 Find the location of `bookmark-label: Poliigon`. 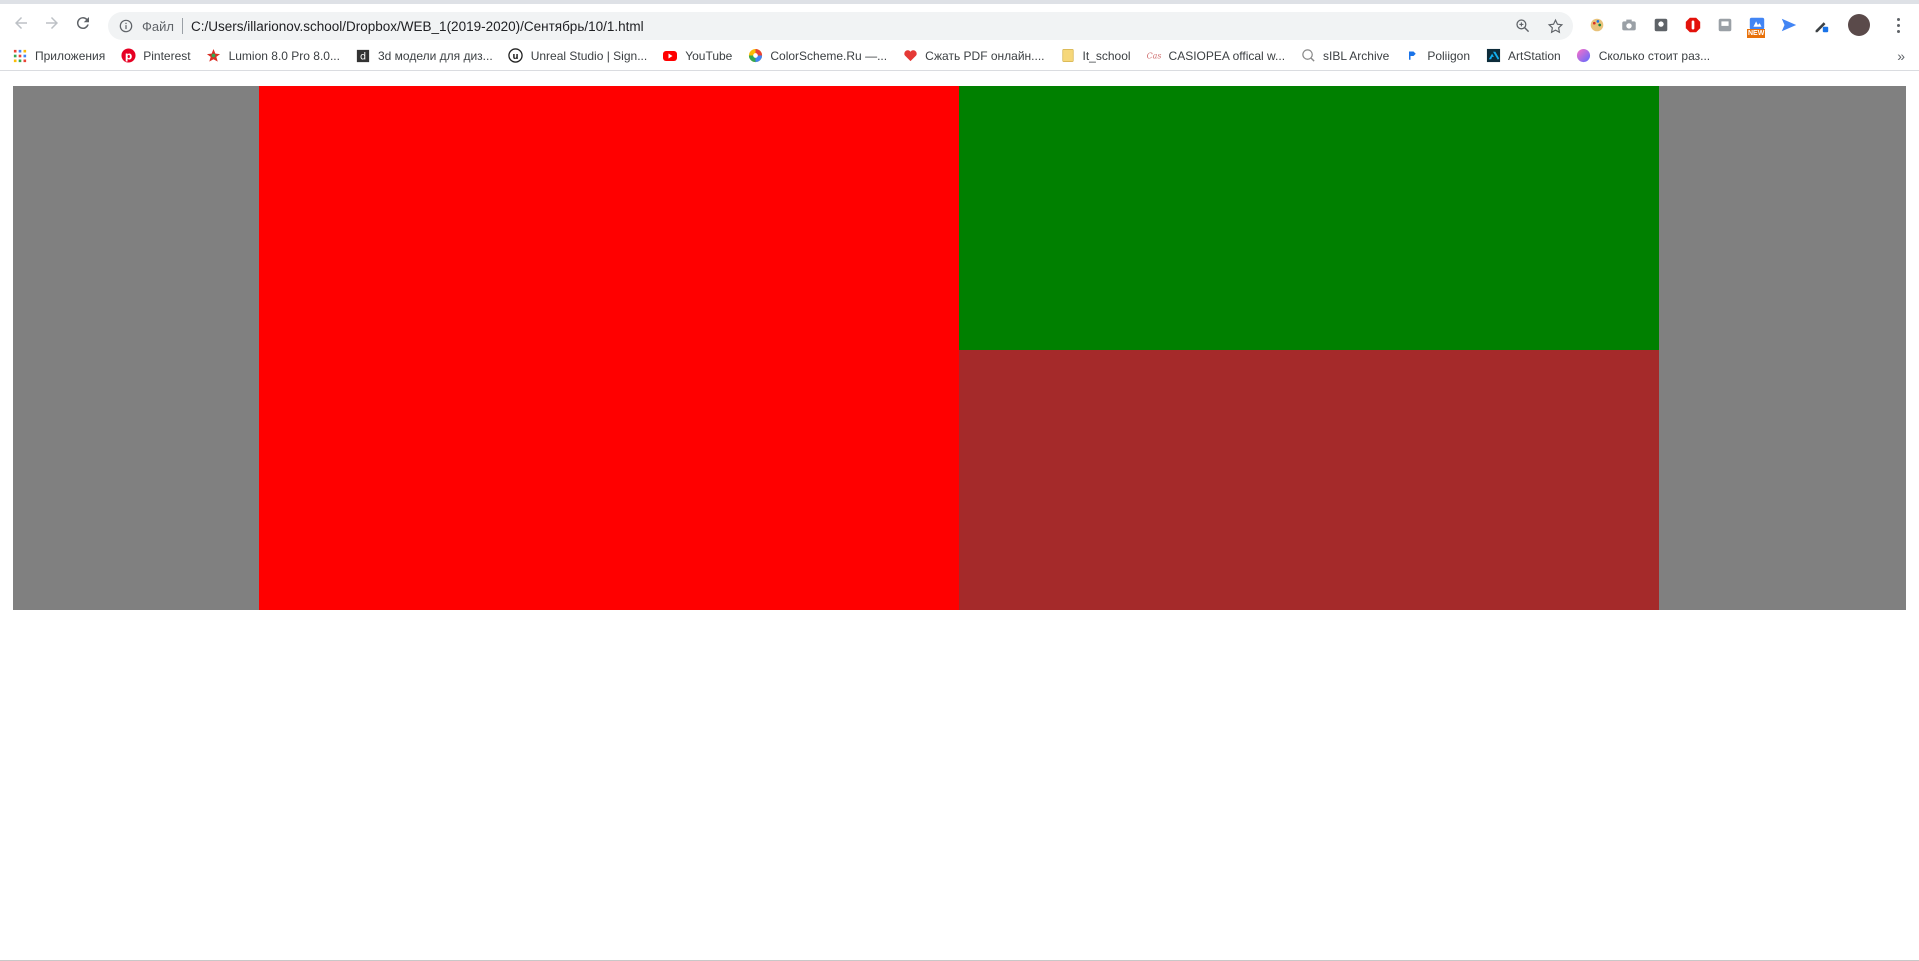

bookmark-label: Poliigon is located at coordinates (1449, 55).